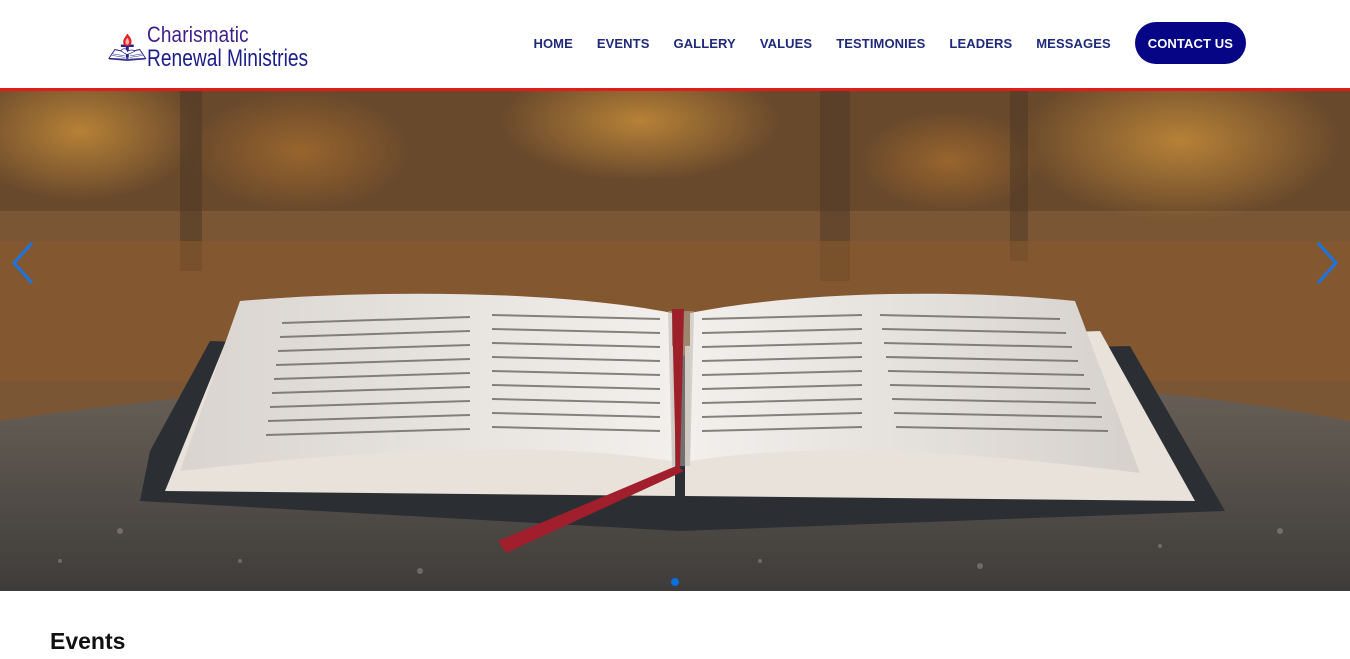  Describe the element at coordinates (552, 43) in the screenshot. I see `nav-item-home: HOME` at that location.